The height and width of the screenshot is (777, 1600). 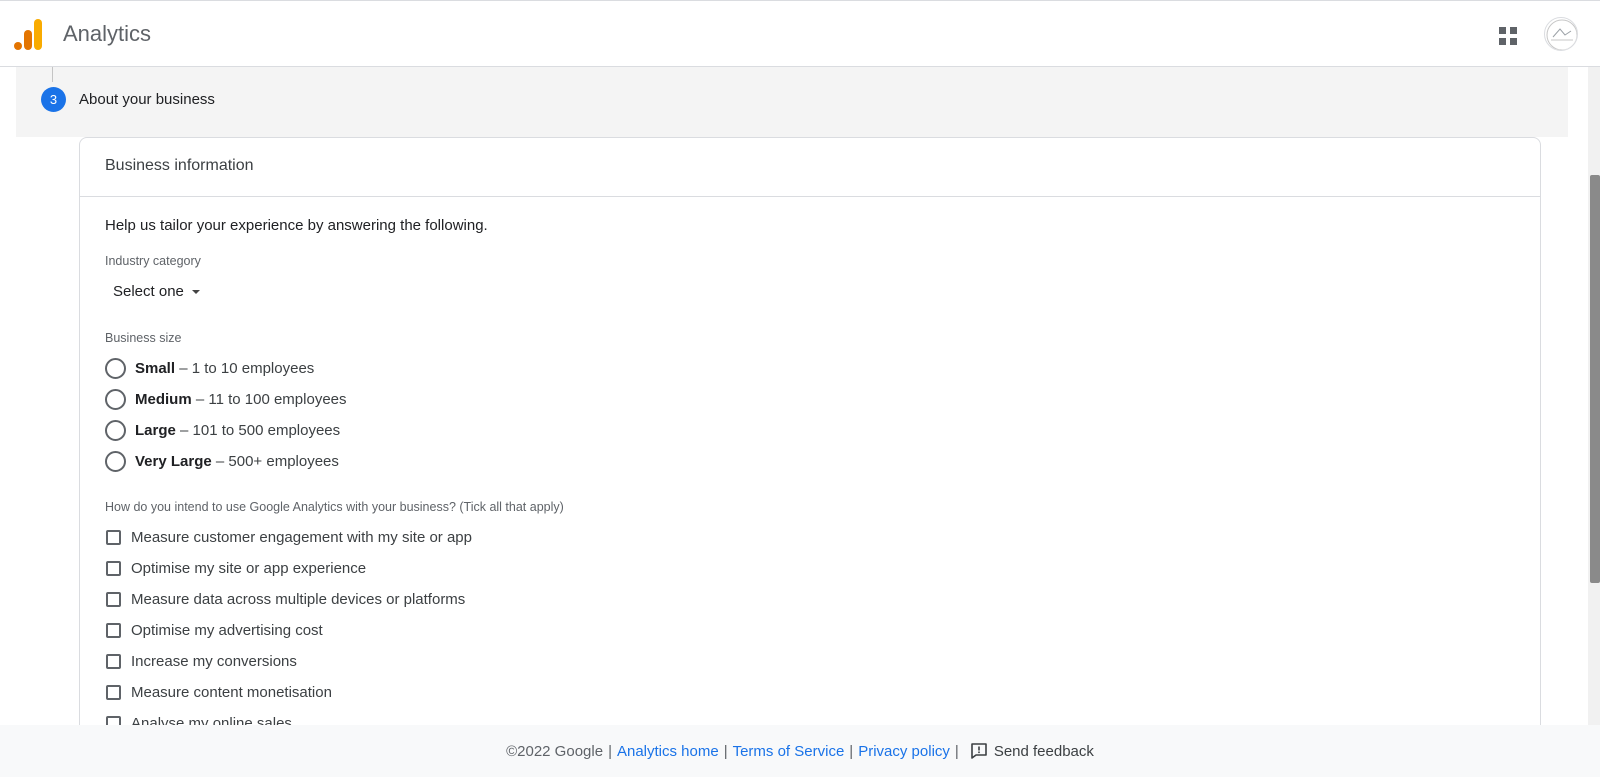 I want to click on analytics-logo-icon, so click(x=29, y=35).